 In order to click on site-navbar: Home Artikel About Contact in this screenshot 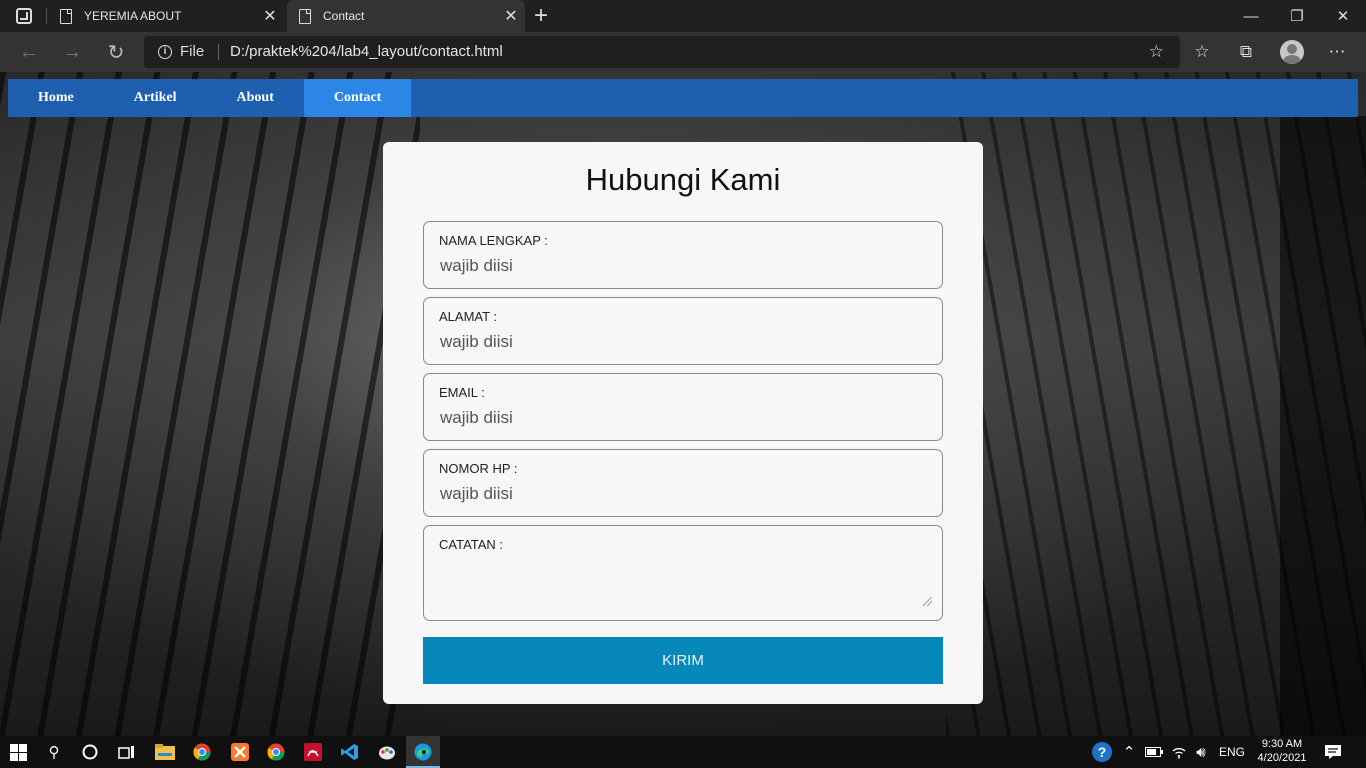, I will do `click(683, 98)`.